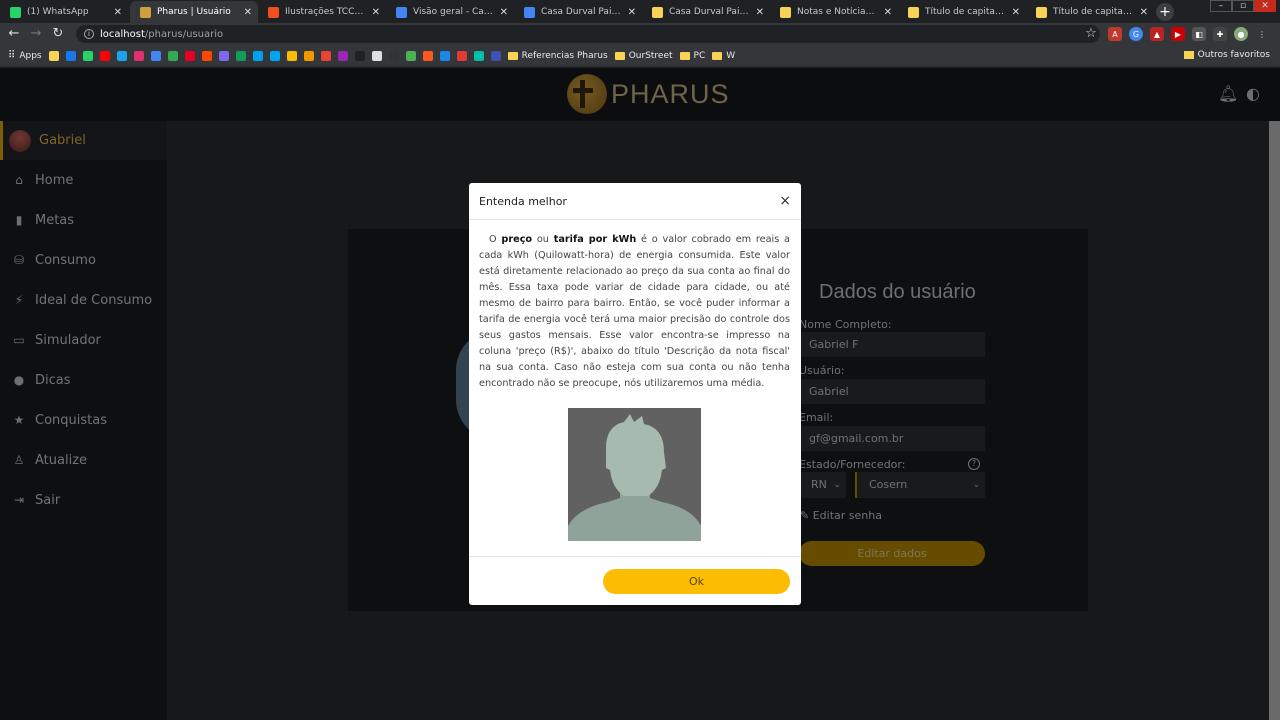 This screenshot has width=1280, height=720. I want to click on info-icon: i, so click(89, 34).